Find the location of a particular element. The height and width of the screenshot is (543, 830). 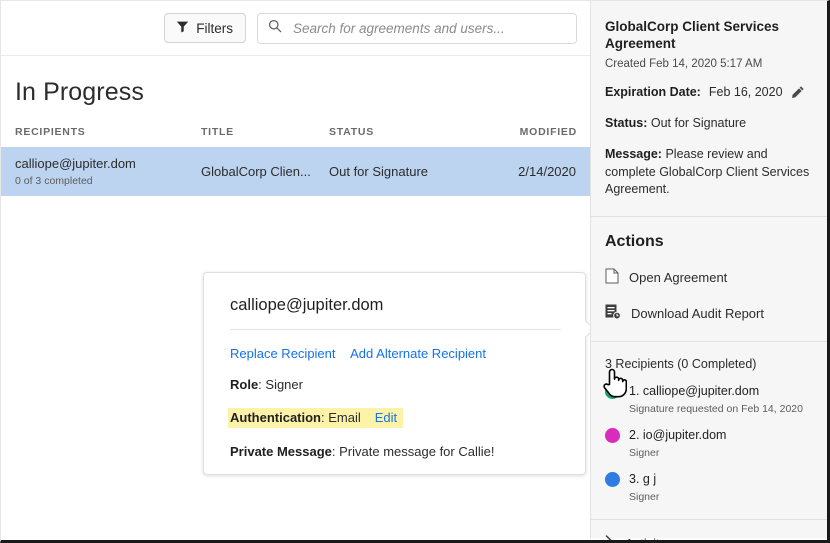

popup-role-row: Role: Signer is located at coordinates (395, 384).